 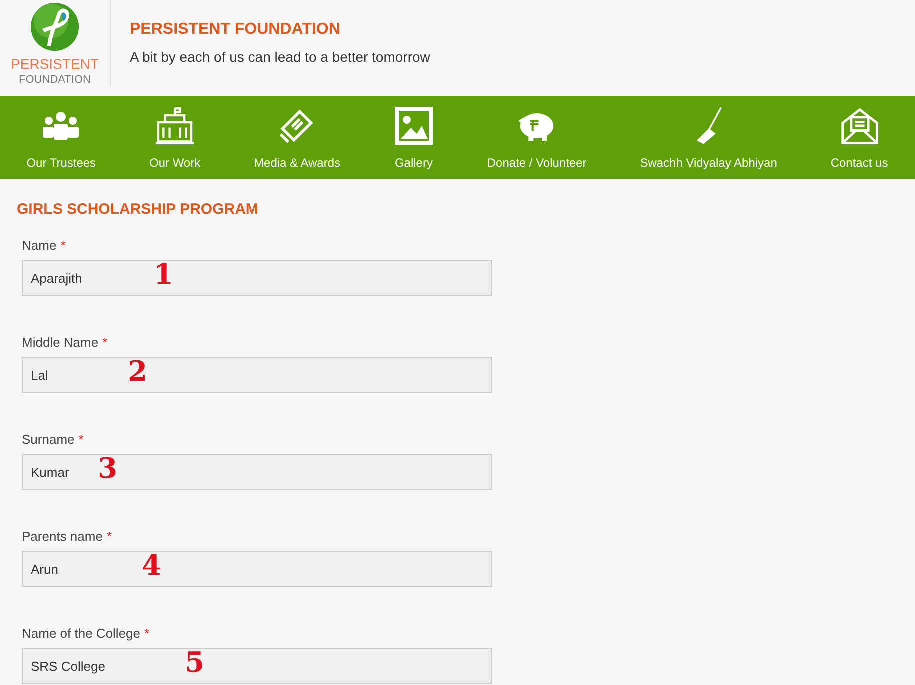 I want to click on nav-link: Our Work, so click(x=175, y=137).